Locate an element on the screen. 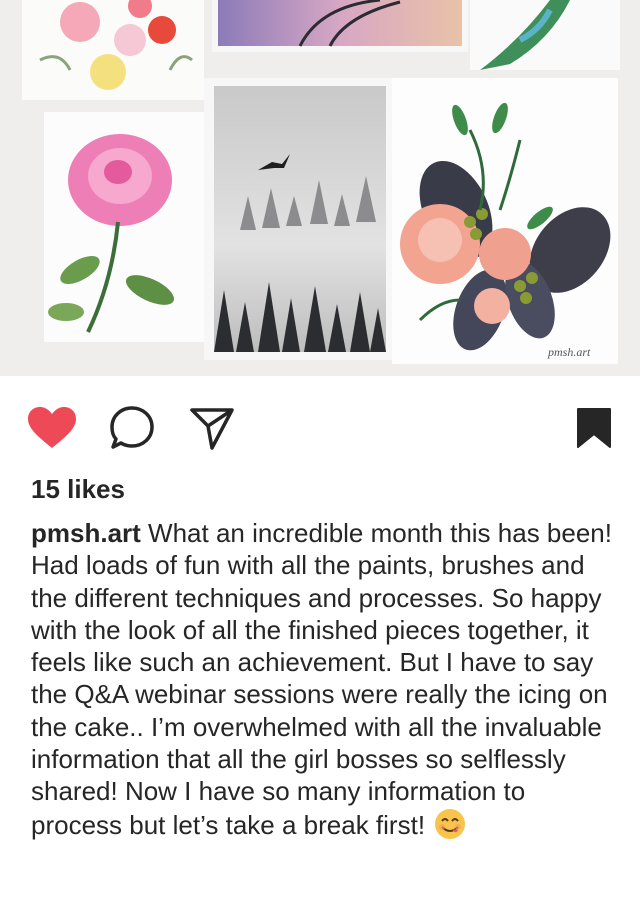 This screenshot has width=640, height=904. like-button is located at coordinates (52, 428).